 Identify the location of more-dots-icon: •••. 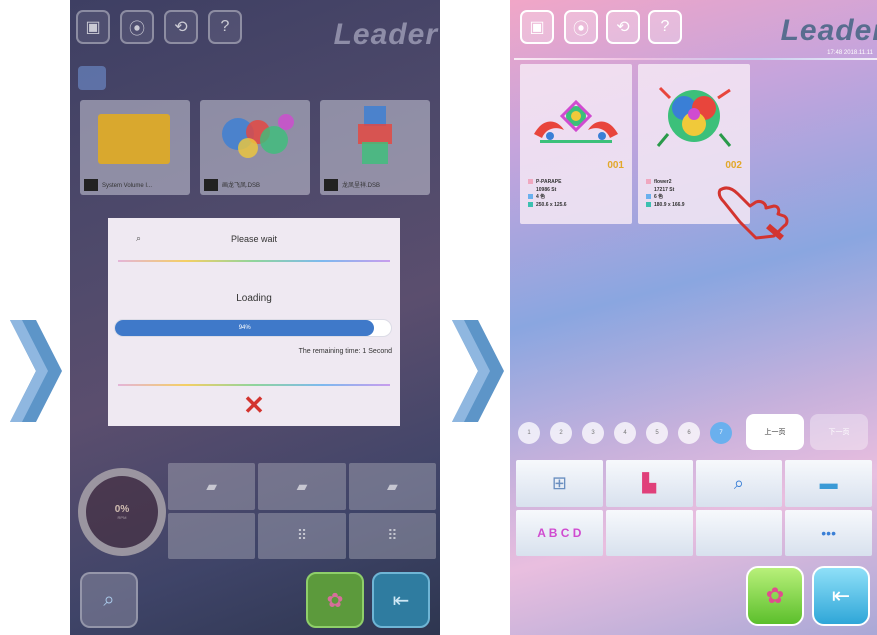
(828, 532).